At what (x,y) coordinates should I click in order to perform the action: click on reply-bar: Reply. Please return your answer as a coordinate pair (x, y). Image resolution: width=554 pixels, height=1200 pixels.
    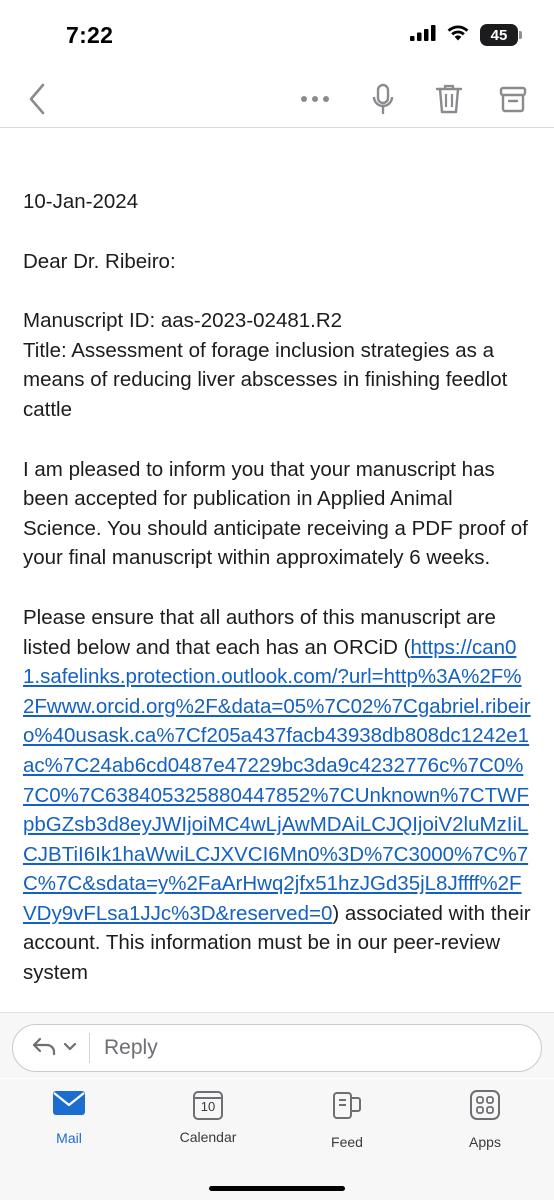
    Looking at the image, I should click on (277, 1045).